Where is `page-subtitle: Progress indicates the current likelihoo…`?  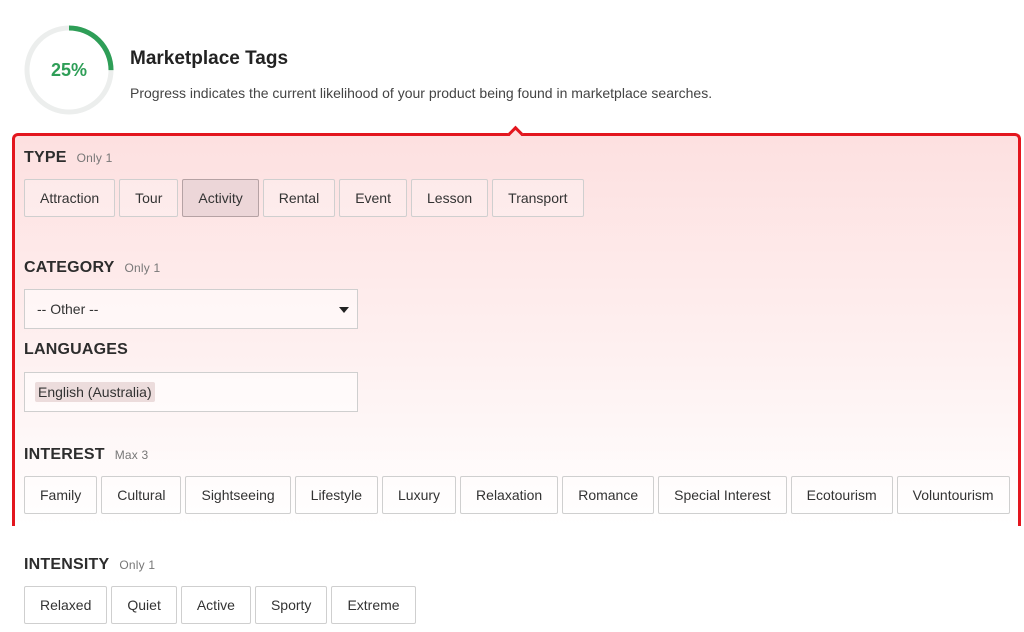 page-subtitle: Progress indicates the current likelihoo… is located at coordinates (421, 93).